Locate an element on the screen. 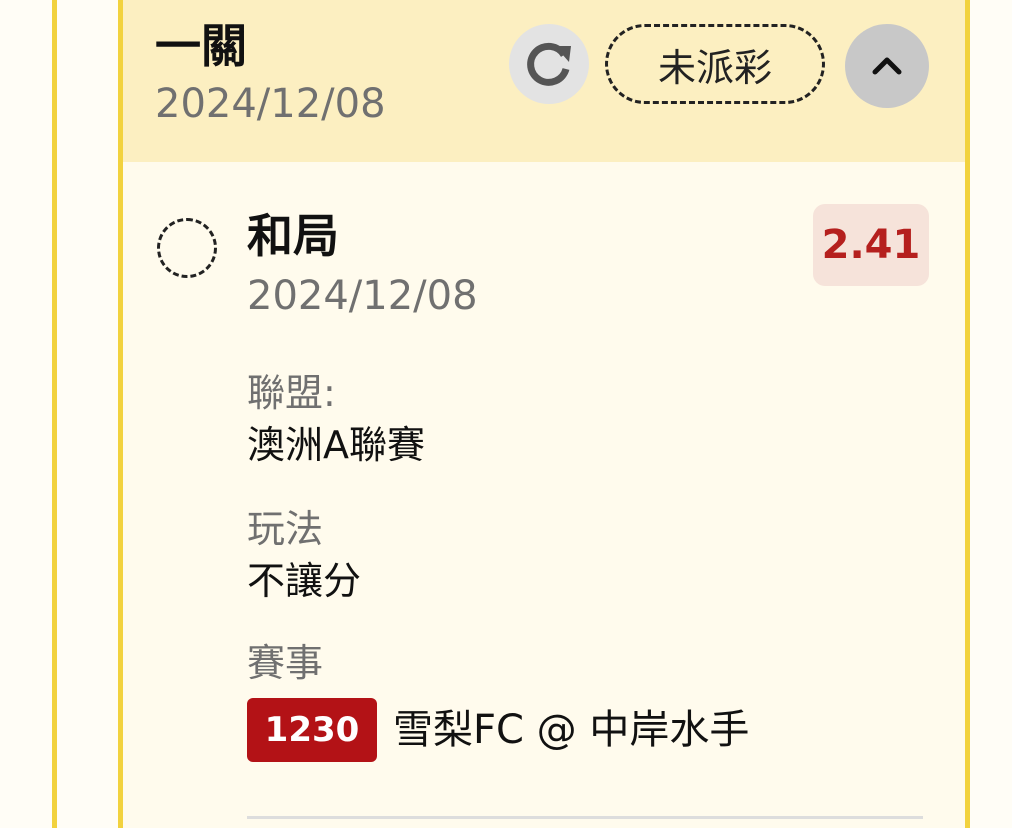  bet-date: 2024/12/08 is located at coordinates (270, 104).